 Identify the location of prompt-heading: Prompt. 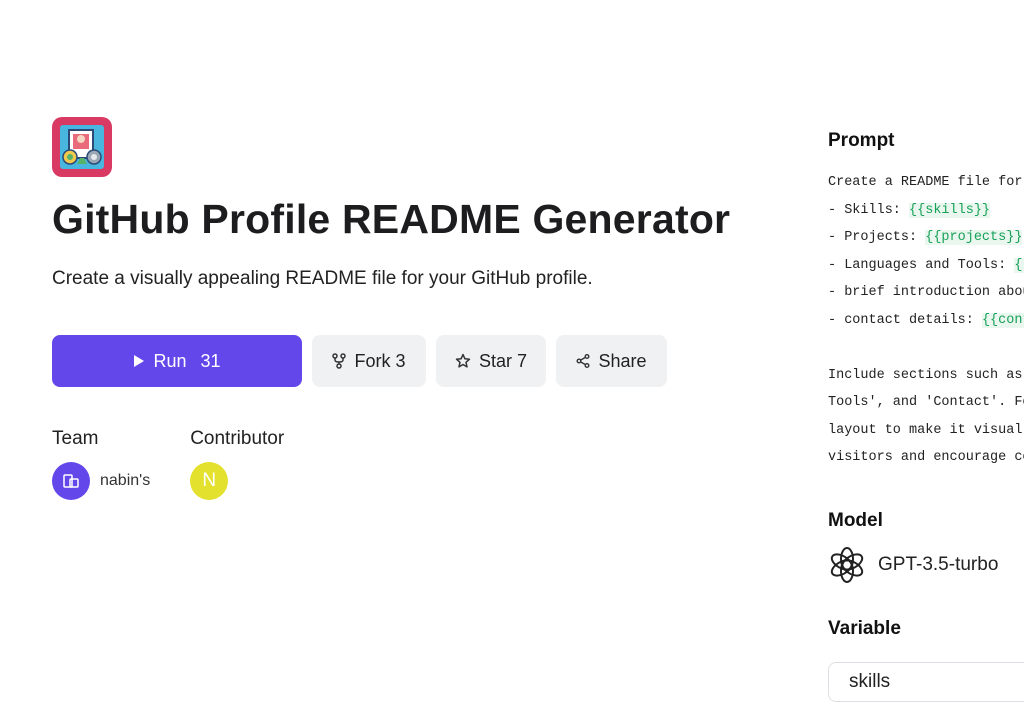
(861, 140).